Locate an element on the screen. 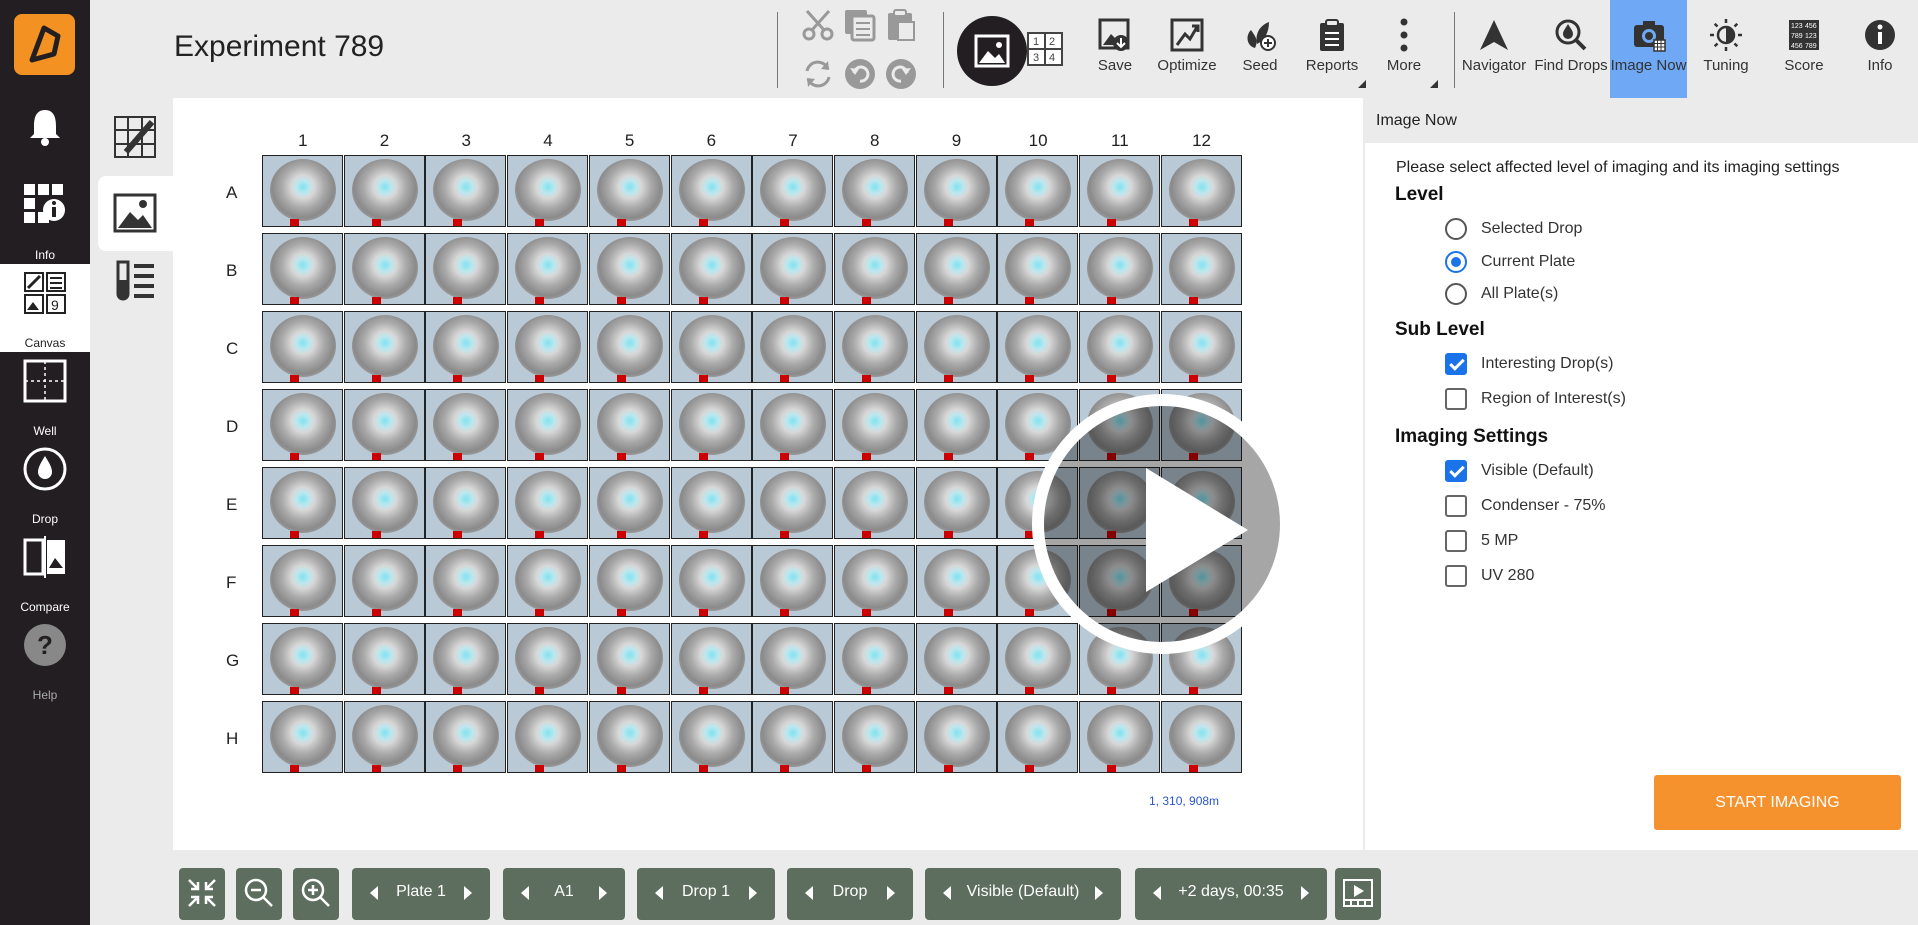 Image resolution: width=1918 pixels, height=925 pixels. column-header: 4 is located at coordinates (548, 141).